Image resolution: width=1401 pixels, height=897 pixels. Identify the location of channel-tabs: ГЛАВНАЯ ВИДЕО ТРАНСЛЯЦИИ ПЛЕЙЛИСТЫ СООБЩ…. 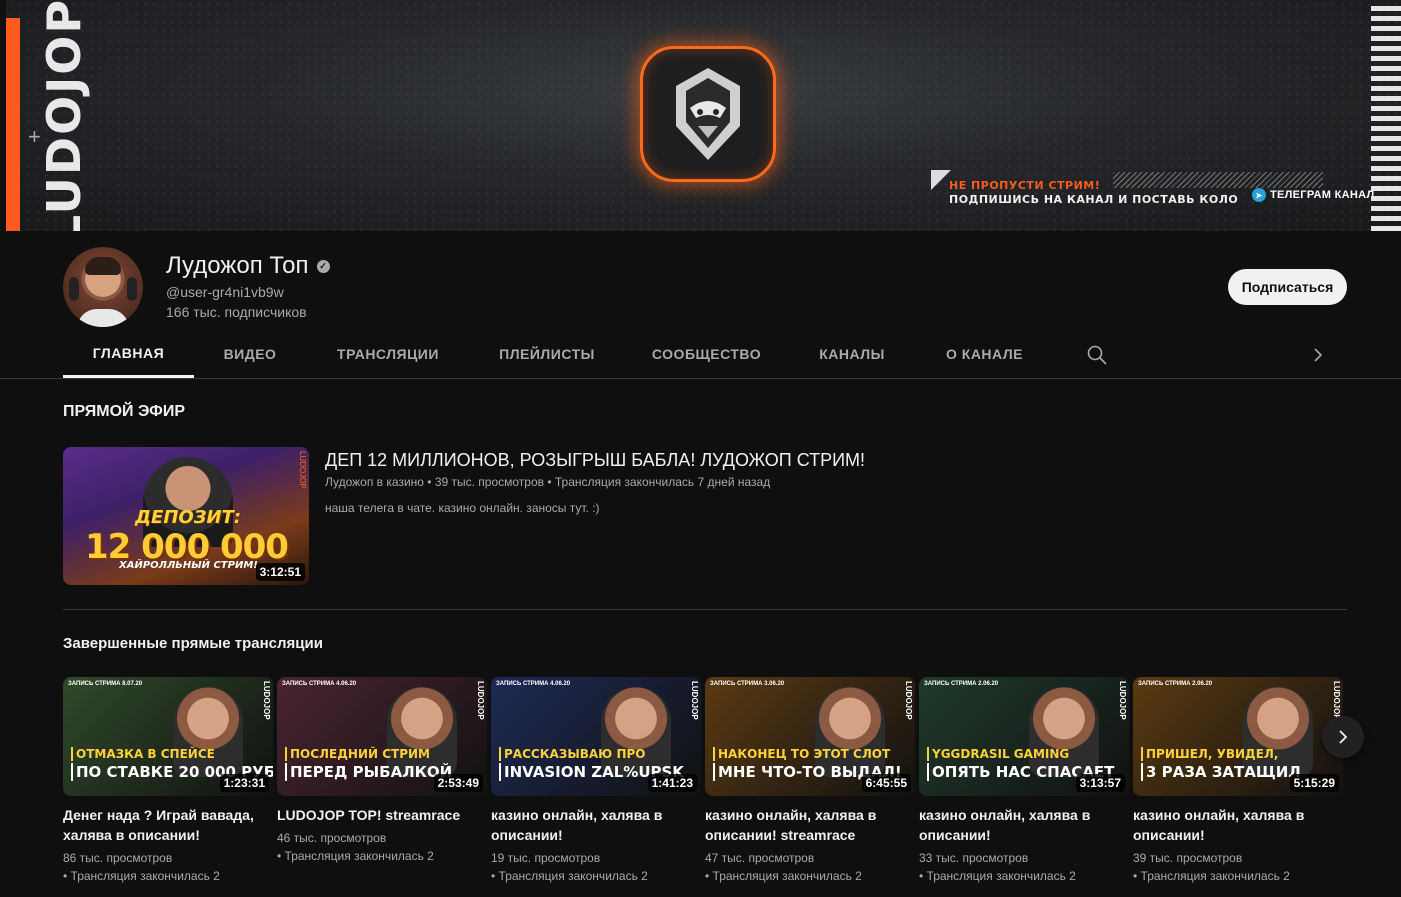
(700, 354).